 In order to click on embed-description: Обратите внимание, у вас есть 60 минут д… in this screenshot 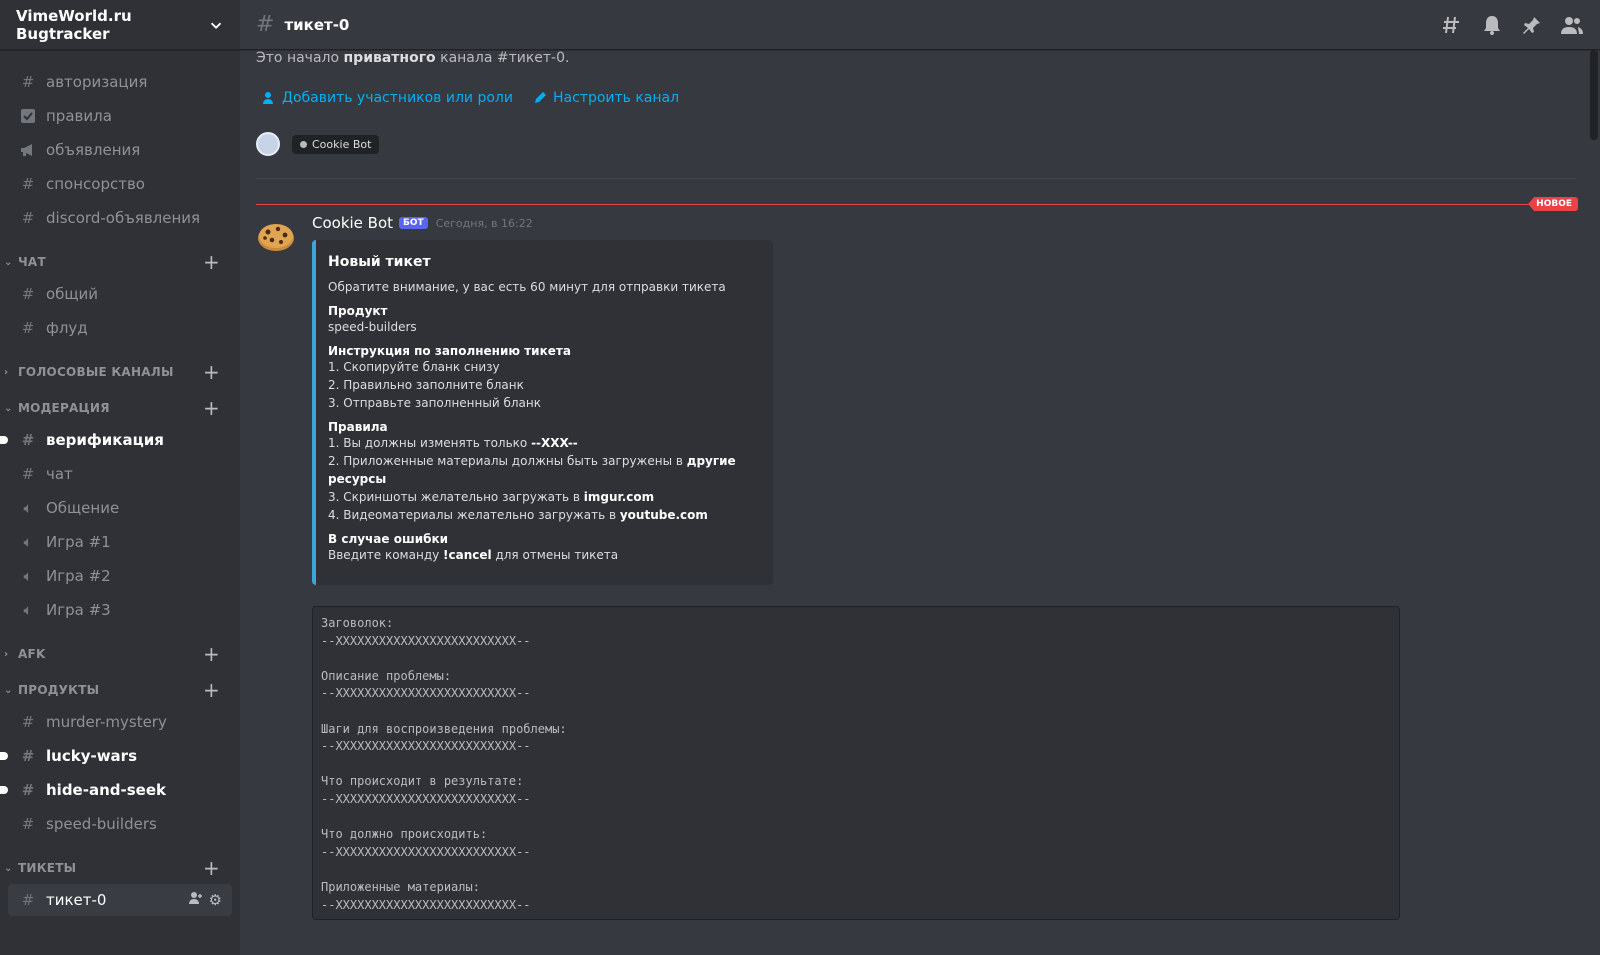, I will do `click(527, 287)`.